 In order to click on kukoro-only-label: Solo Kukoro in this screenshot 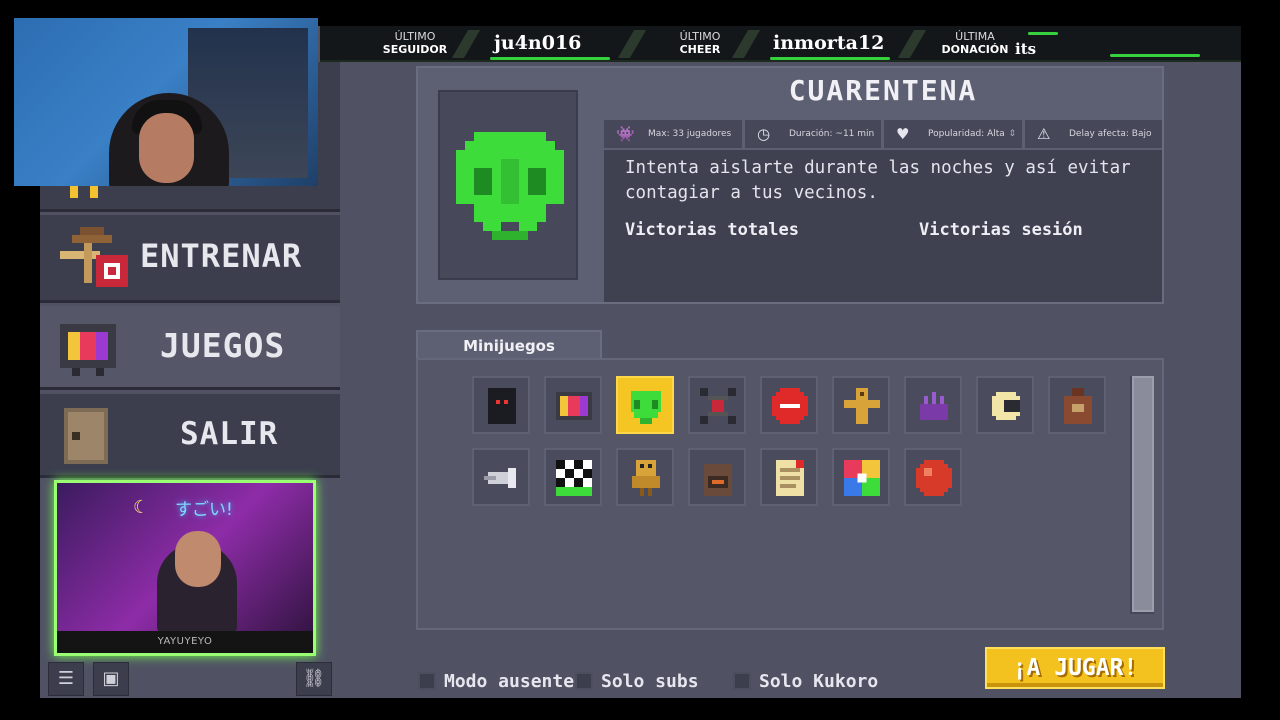, I will do `click(819, 681)`.